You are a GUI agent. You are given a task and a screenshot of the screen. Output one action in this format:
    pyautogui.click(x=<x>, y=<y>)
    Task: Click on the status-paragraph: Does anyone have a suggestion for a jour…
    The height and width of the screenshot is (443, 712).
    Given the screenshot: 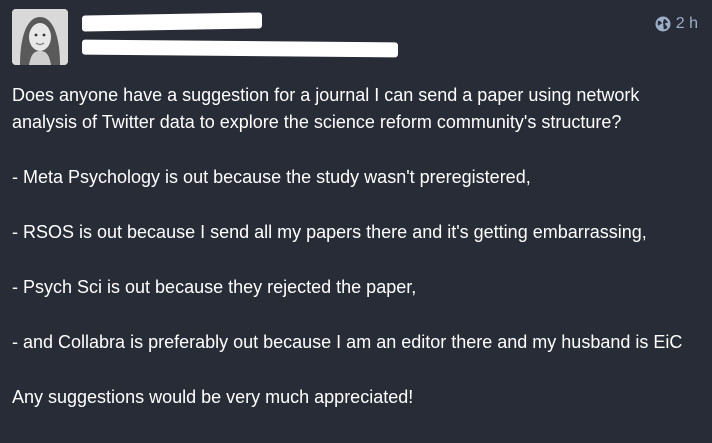 What is the action you would take?
    pyautogui.click(x=326, y=108)
    